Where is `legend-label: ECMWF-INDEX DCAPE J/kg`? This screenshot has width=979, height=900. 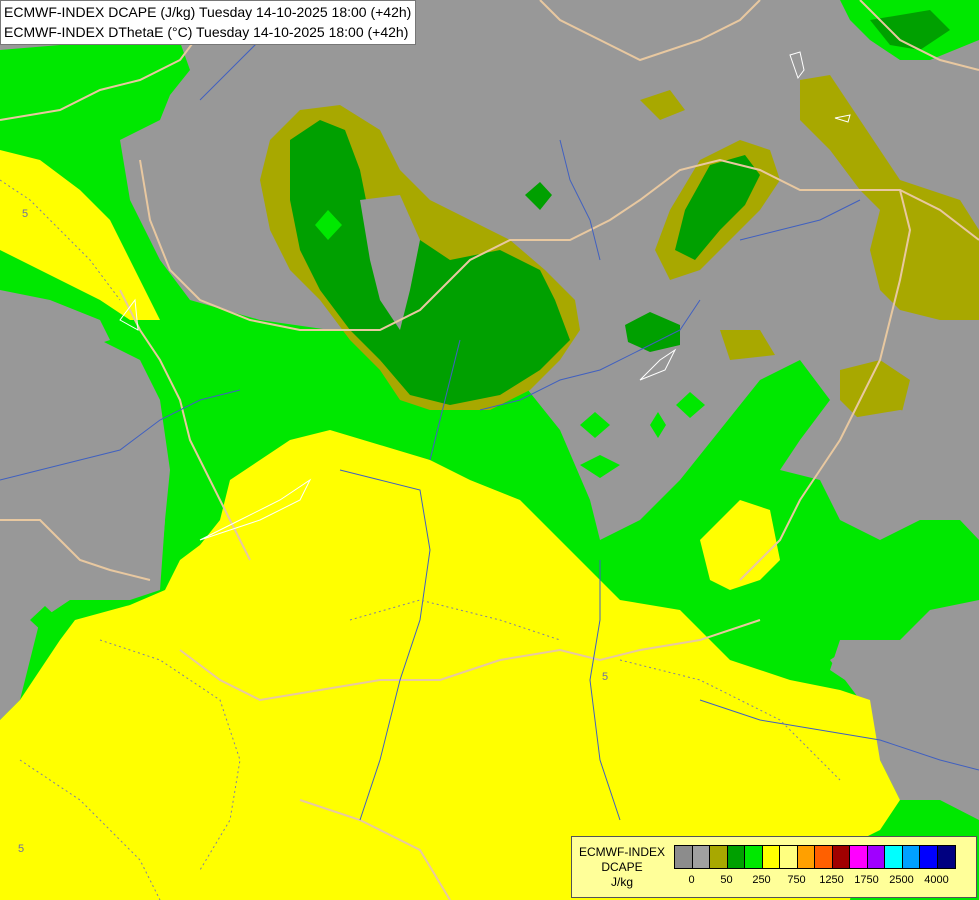 legend-label: ECMWF-INDEX DCAPE J/kg is located at coordinates (622, 867).